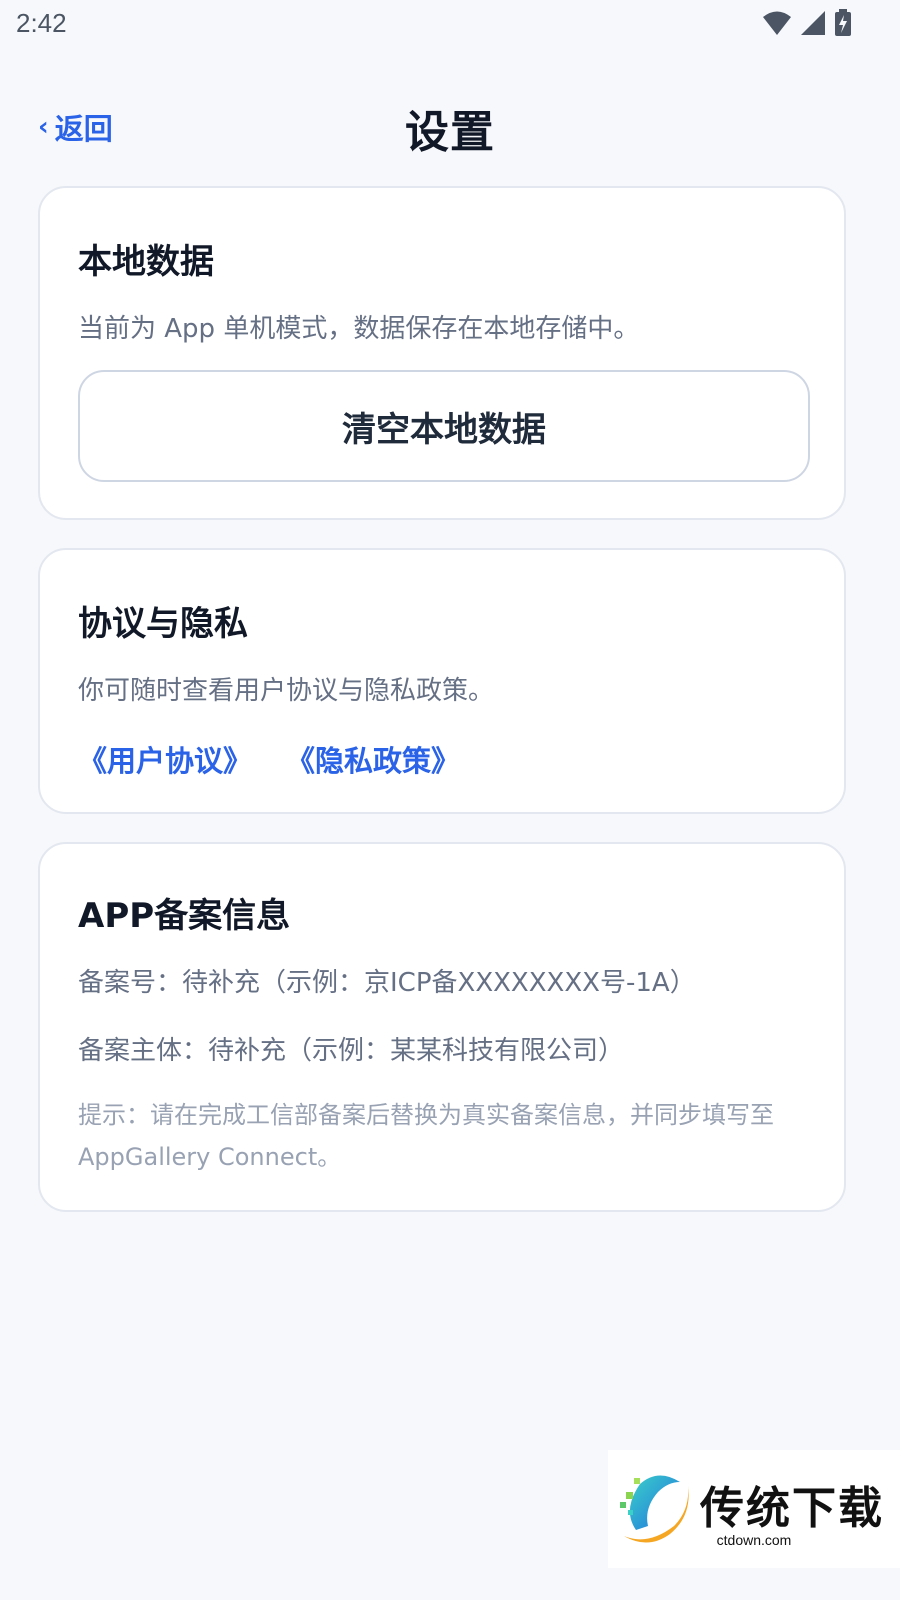 The width and height of the screenshot is (900, 1600). I want to click on icp-title: APP备案信息, so click(184, 916).